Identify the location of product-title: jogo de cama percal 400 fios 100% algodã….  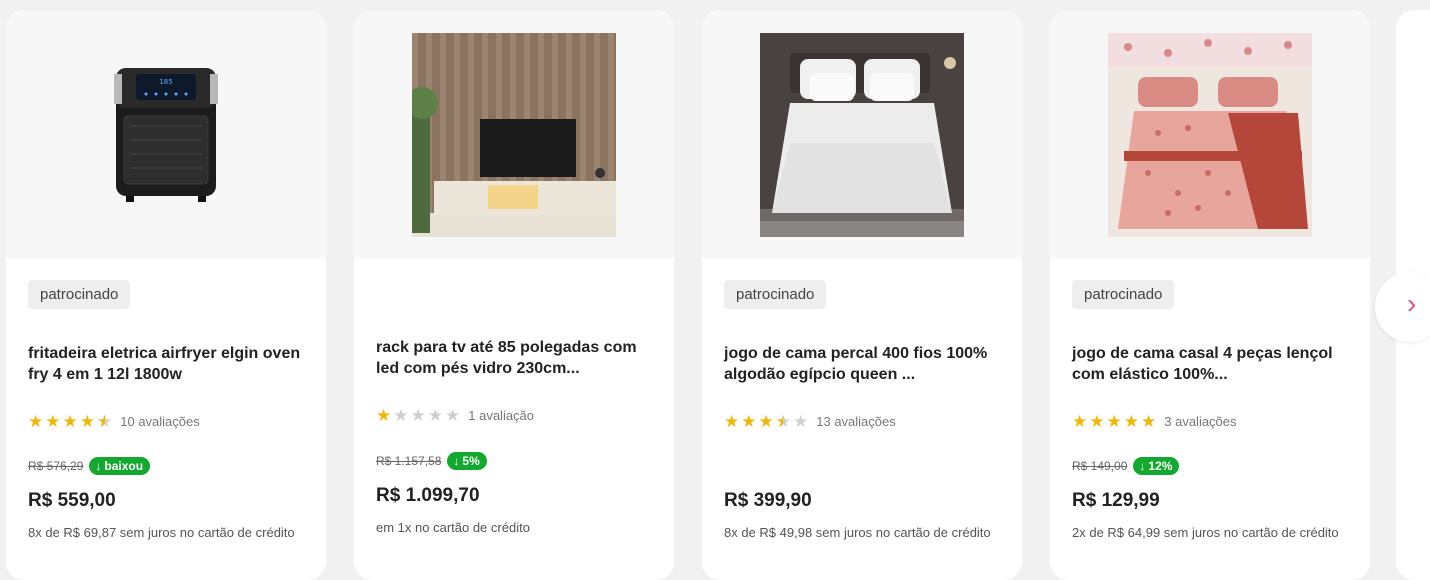
(862, 364).